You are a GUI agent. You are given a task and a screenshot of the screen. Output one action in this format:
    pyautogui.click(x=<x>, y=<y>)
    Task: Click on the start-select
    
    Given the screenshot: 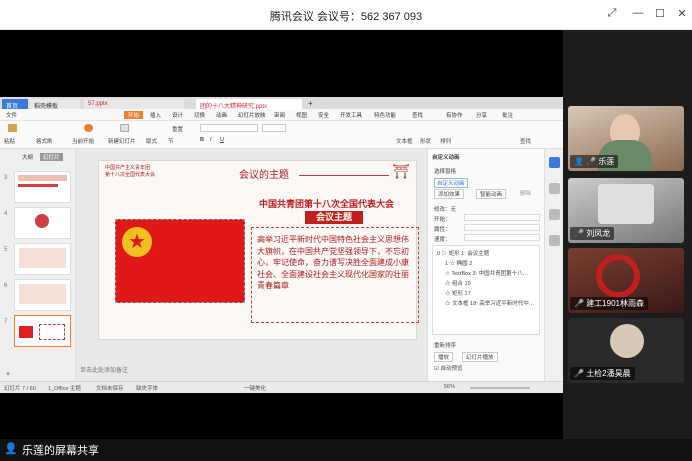 What is the action you would take?
    pyautogui.click(x=502, y=217)
    